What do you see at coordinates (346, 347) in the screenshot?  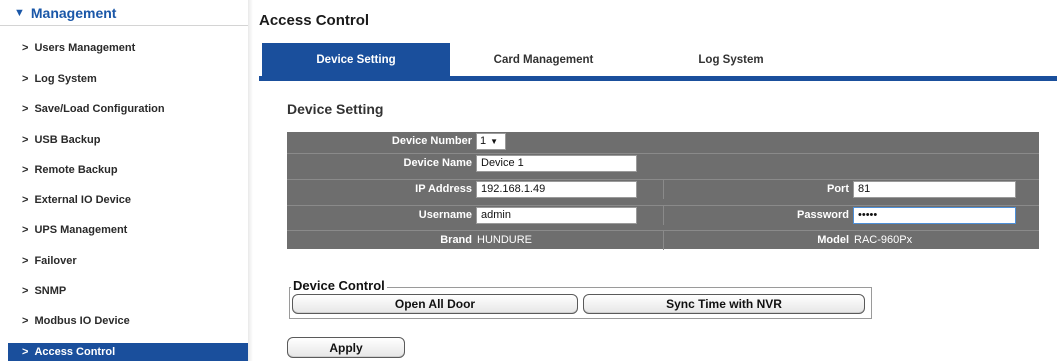 I see `apply-button: Apply` at bounding box center [346, 347].